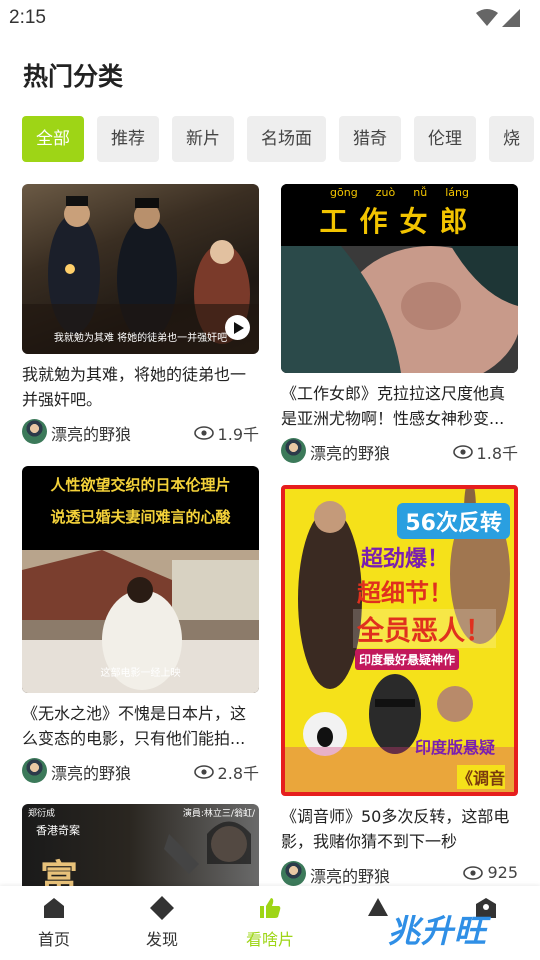 The height and width of the screenshot is (960, 540). I want to click on category-chips: 全部 推荐 新片 名场面 猎奇 伦理烧, so click(281, 139).